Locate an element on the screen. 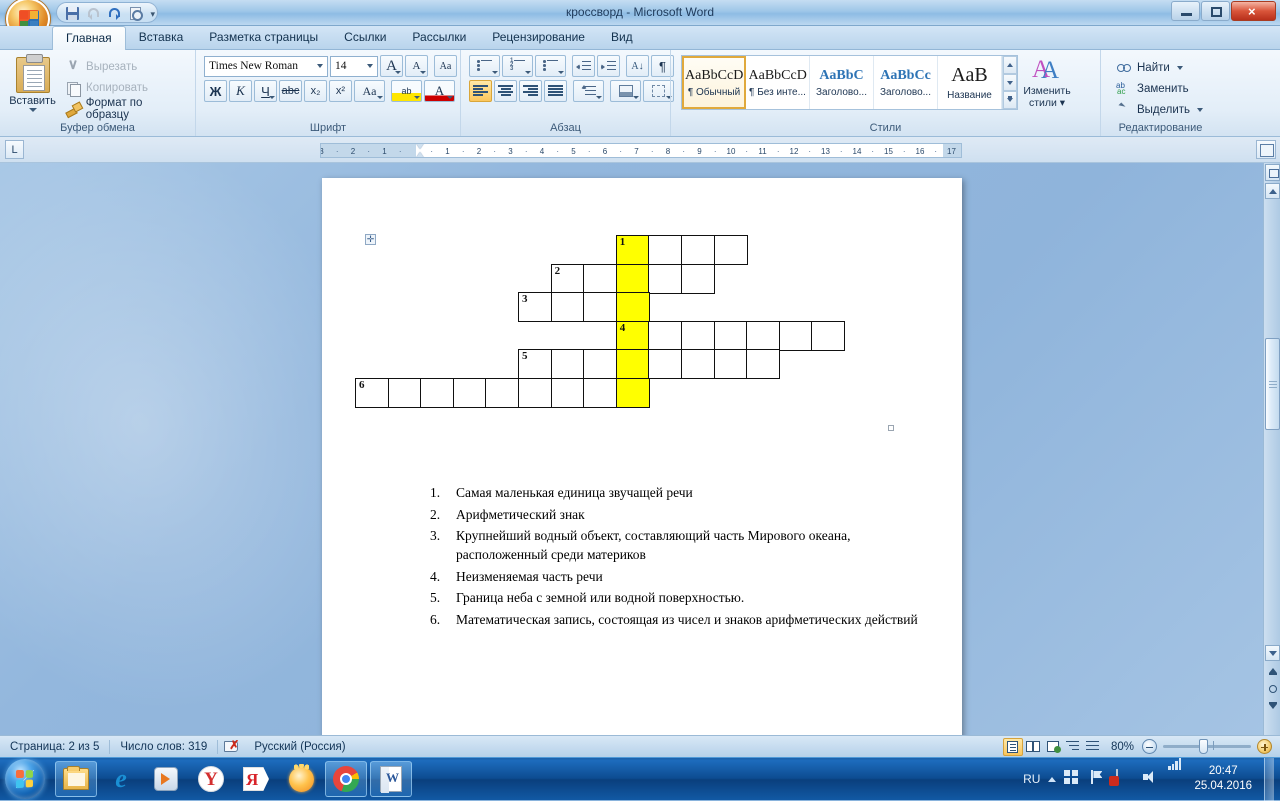 This screenshot has height=801, width=1280. crossword-cell: 5 is located at coordinates (535, 364).